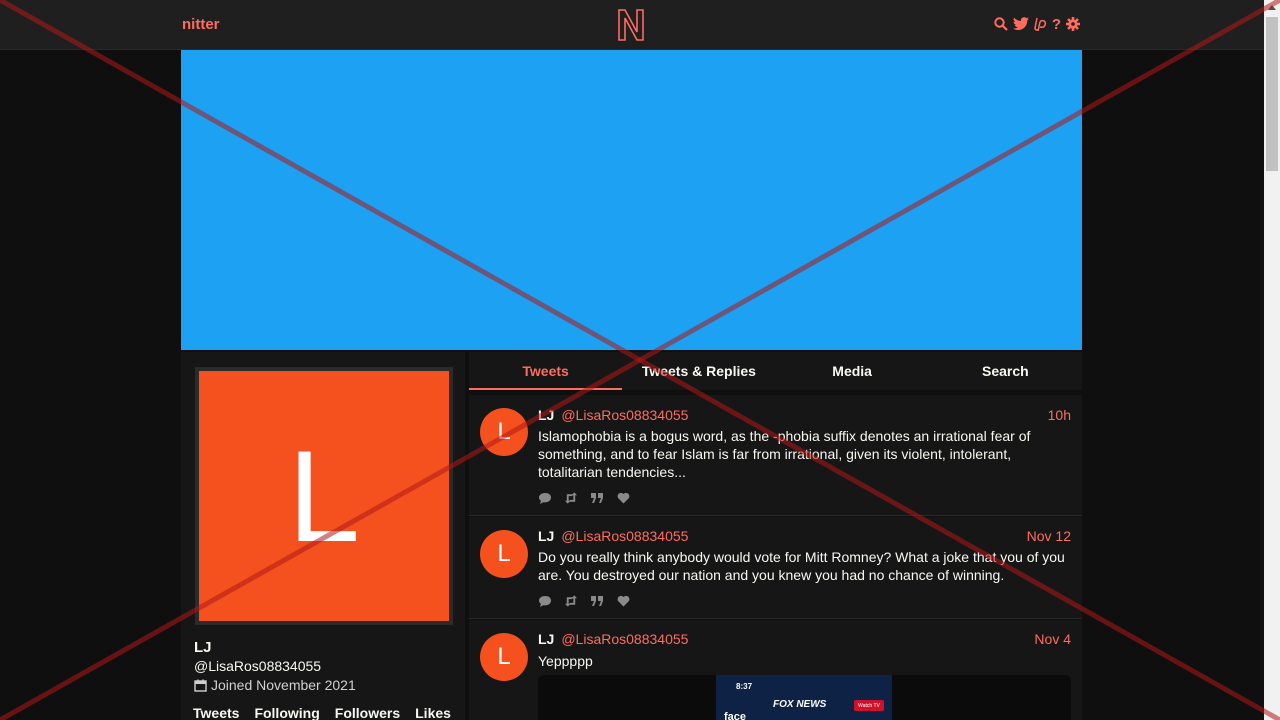  Describe the element at coordinates (201, 24) in the screenshot. I see `nitter-home-link: nitter` at that location.